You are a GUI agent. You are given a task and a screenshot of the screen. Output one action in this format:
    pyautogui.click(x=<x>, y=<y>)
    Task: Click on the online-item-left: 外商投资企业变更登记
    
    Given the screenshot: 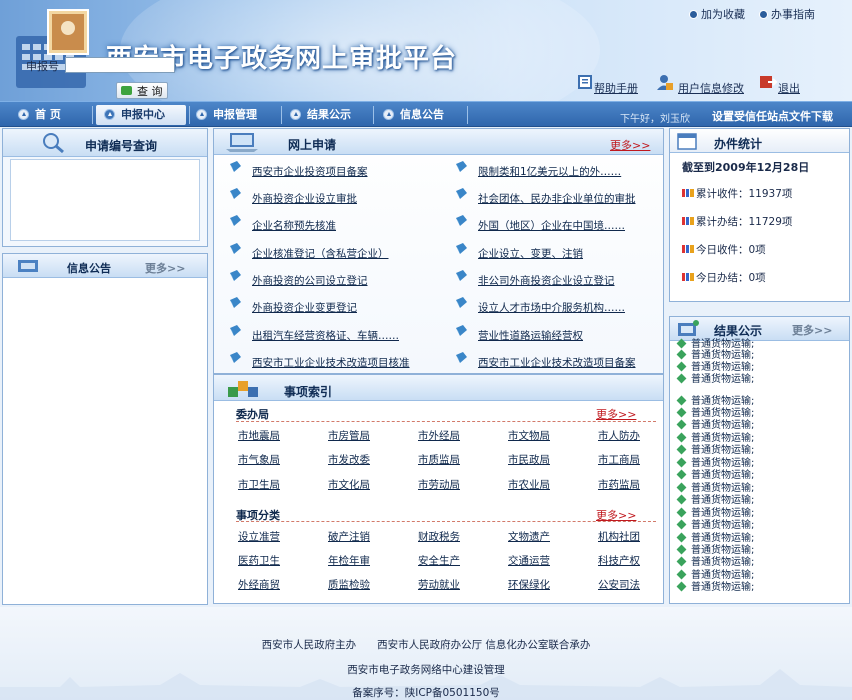 What is the action you would take?
    pyautogui.click(x=304, y=307)
    